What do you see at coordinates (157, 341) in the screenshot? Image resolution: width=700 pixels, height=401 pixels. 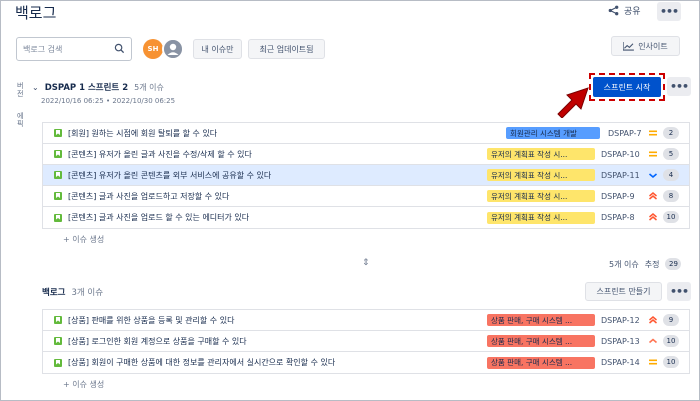 I see `issue-summary: [상품] 로그인한 회원 계정으로 상품을 구매할 수 있다` at bounding box center [157, 341].